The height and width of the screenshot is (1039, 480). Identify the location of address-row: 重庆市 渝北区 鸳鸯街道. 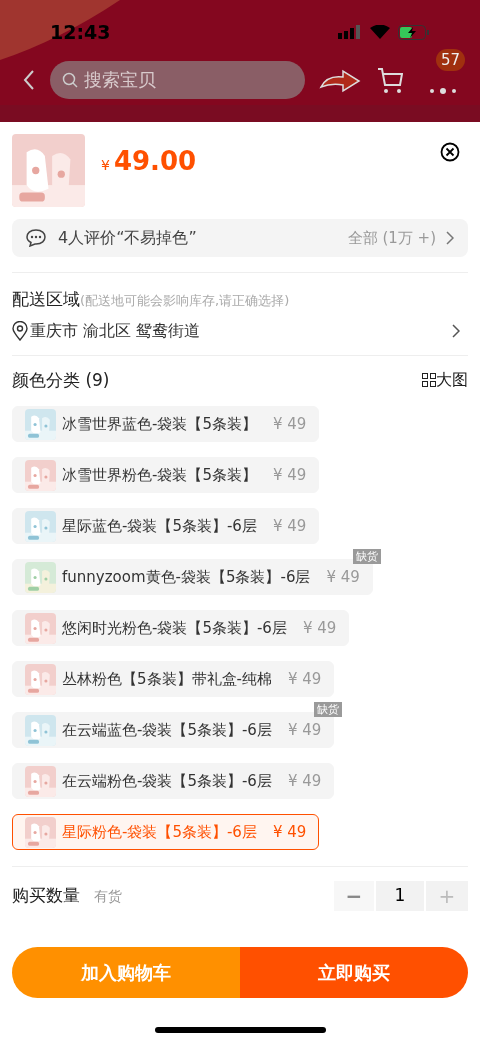
(240, 330).